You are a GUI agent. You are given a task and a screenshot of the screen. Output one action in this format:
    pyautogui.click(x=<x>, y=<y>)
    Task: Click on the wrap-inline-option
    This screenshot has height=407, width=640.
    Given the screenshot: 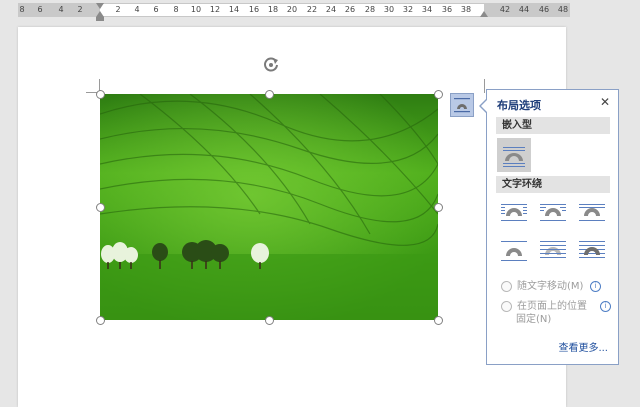 What is the action you would take?
    pyautogui.click(x=514, y=155)
    